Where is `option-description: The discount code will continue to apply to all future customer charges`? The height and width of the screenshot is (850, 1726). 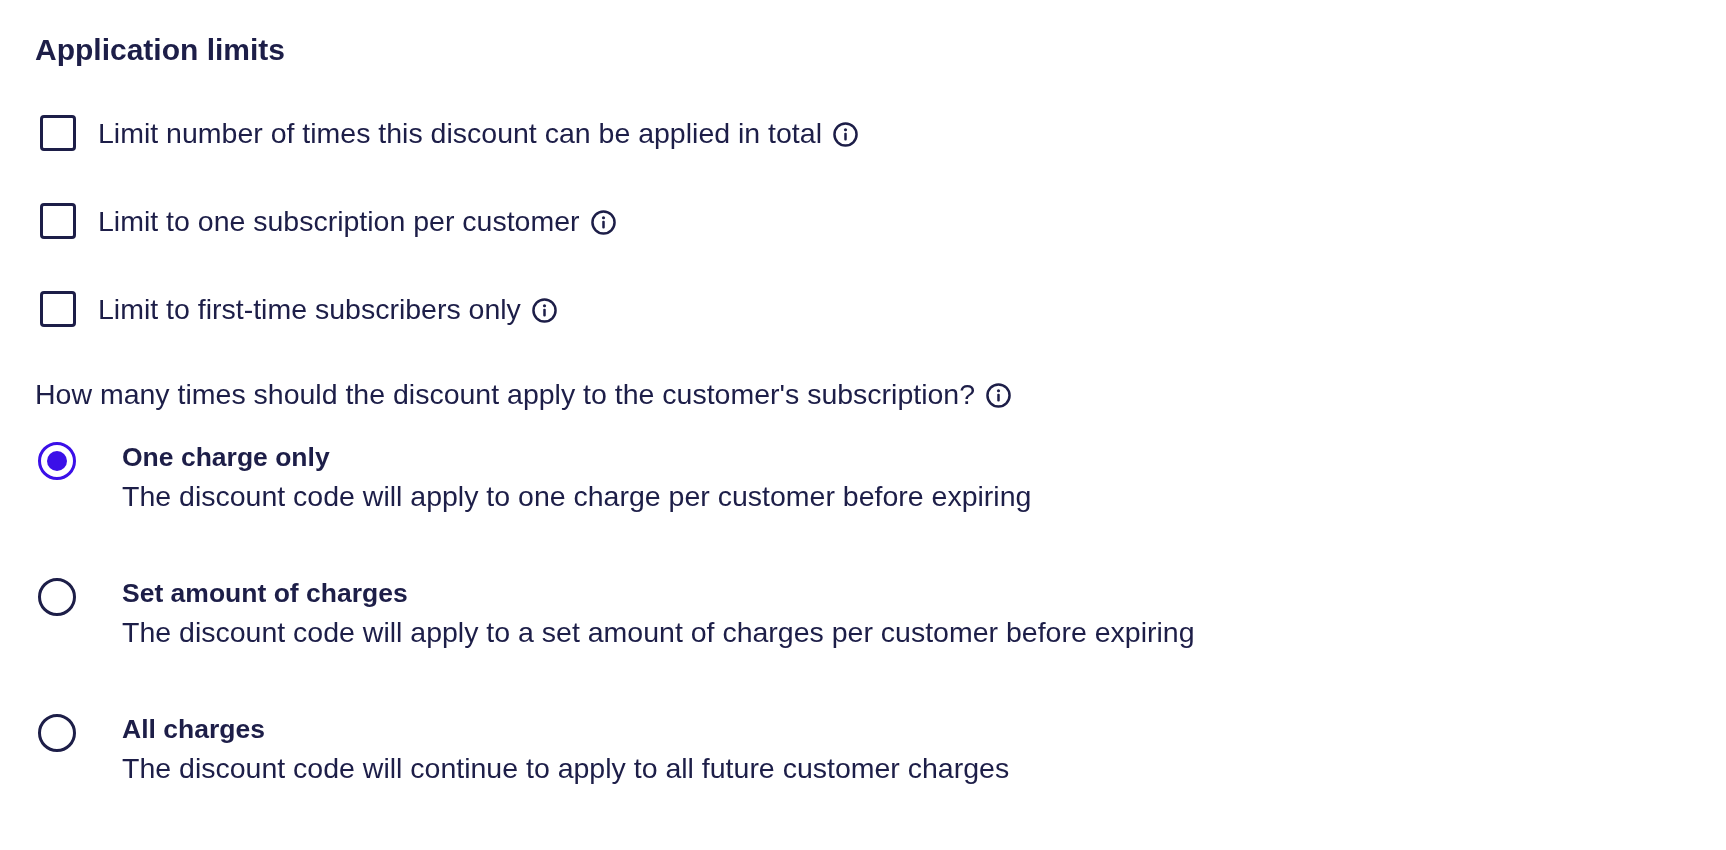
option-description: The discount code will continue to apply to all future customer charges is located at coordinates (566, 768).